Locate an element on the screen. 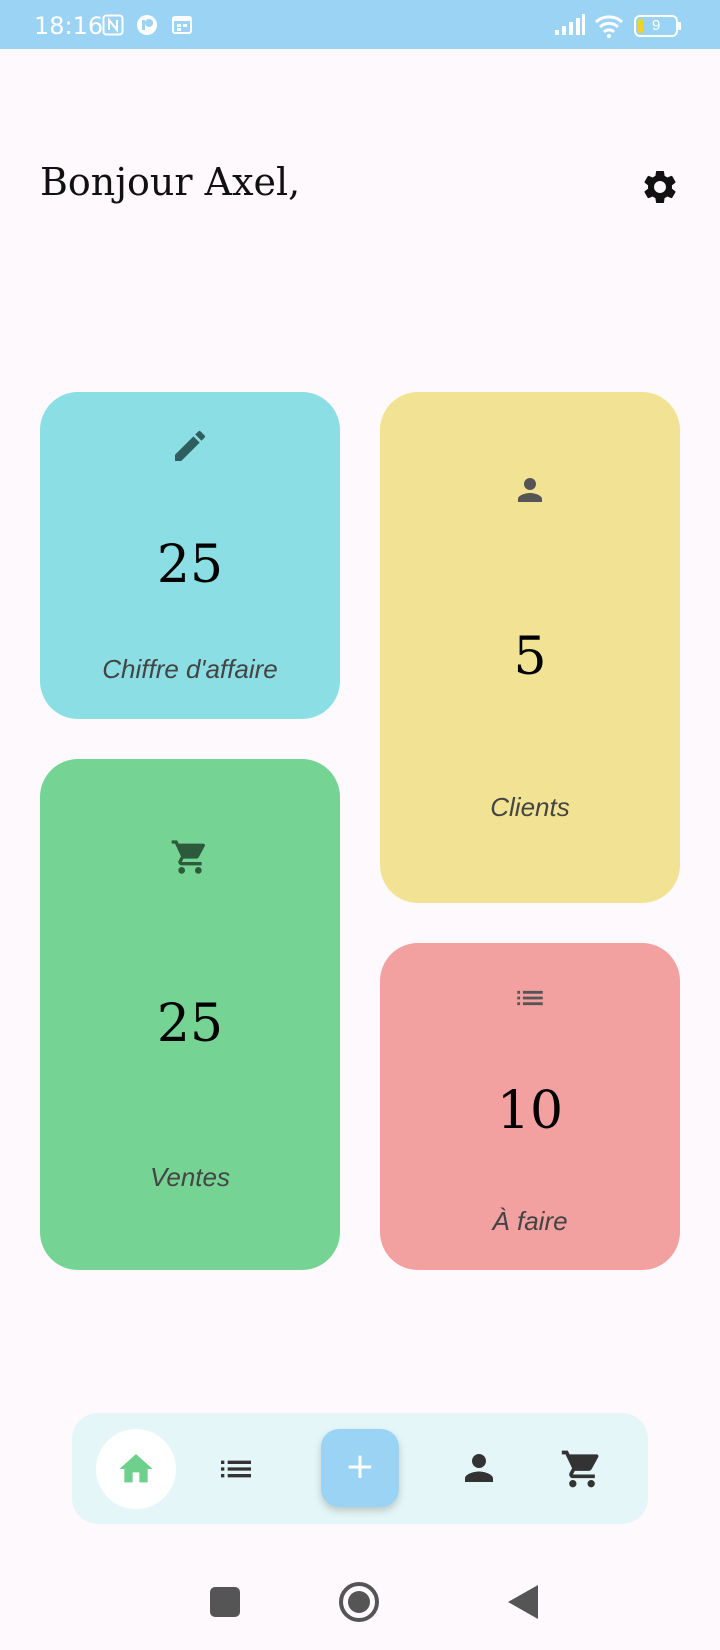  sales-value: 25 is located at coordinates (190, 1024).